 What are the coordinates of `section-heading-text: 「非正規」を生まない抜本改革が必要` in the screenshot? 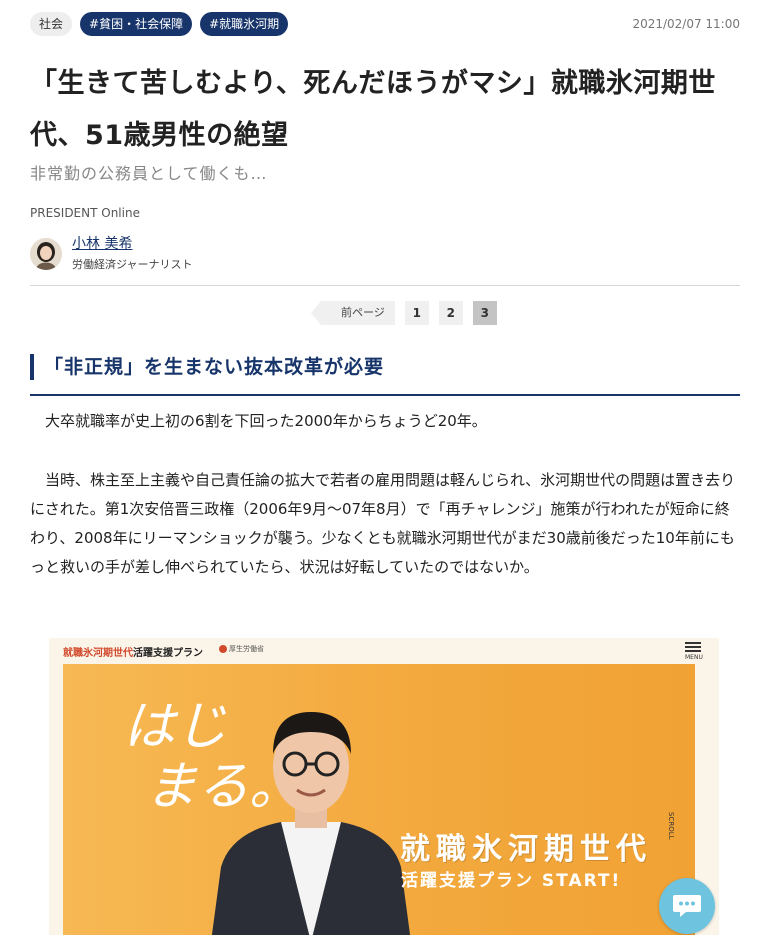 It's located at (214, 367).